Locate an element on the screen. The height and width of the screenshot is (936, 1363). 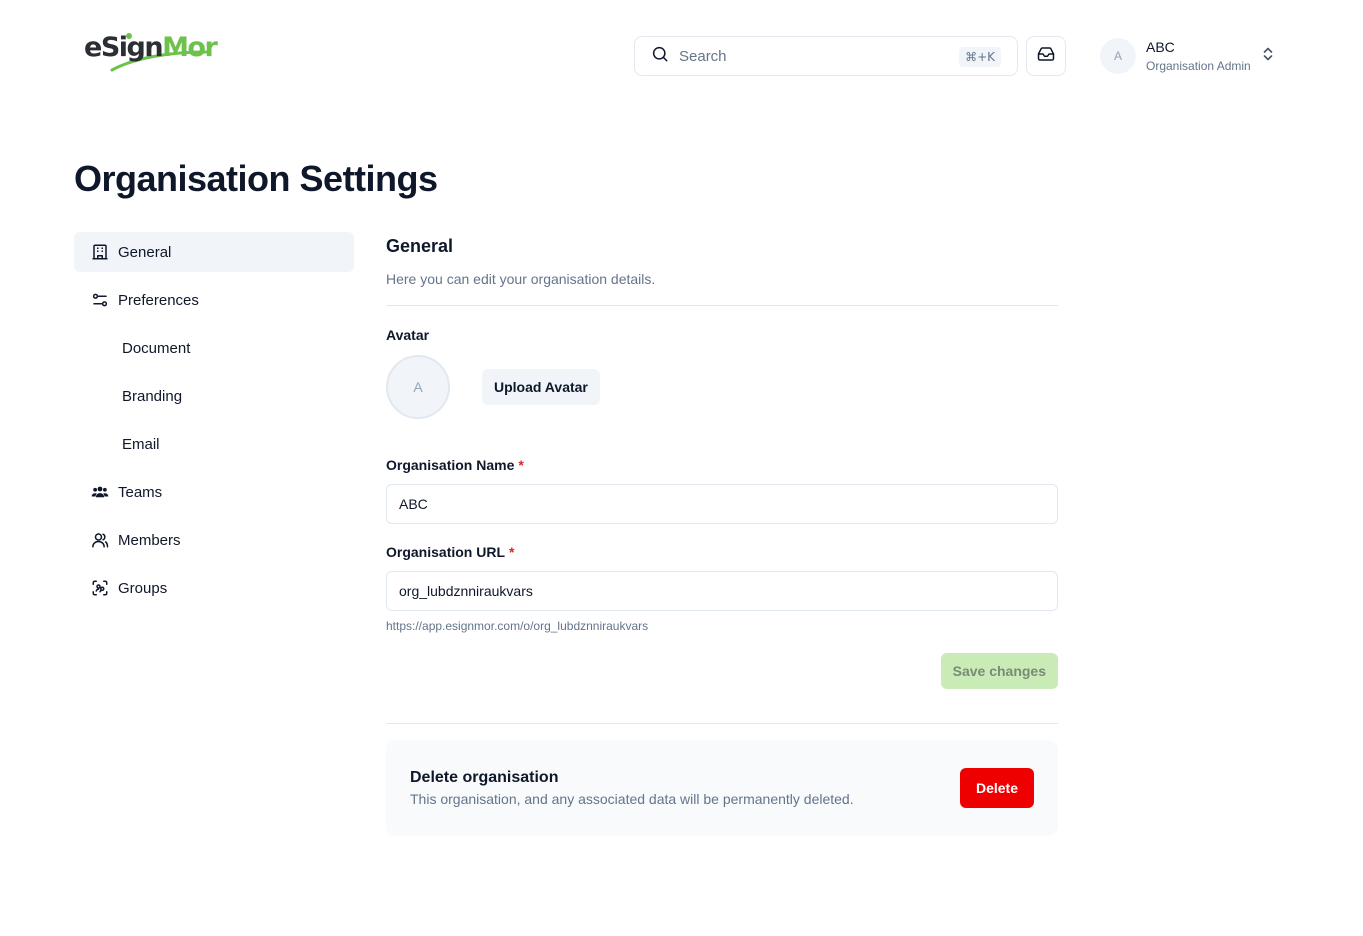
organisation-url-input is located at coordinates (722, 591).